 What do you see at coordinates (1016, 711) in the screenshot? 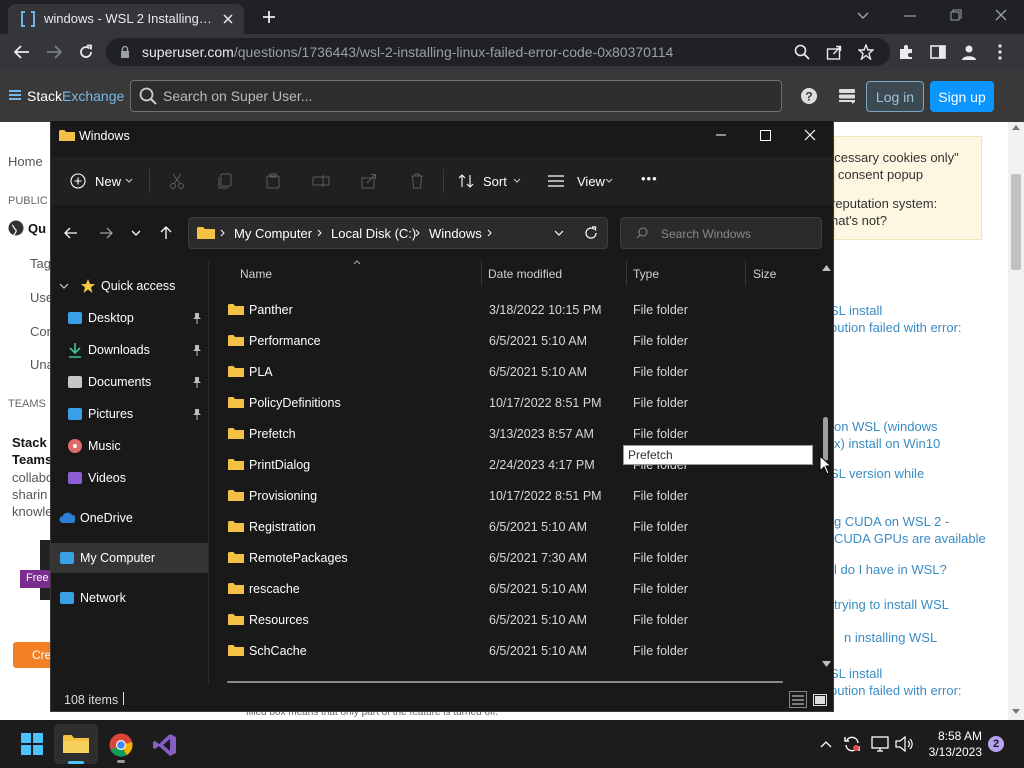
I see `page-scroll-down-icon` at bounding box center [1016, 711].